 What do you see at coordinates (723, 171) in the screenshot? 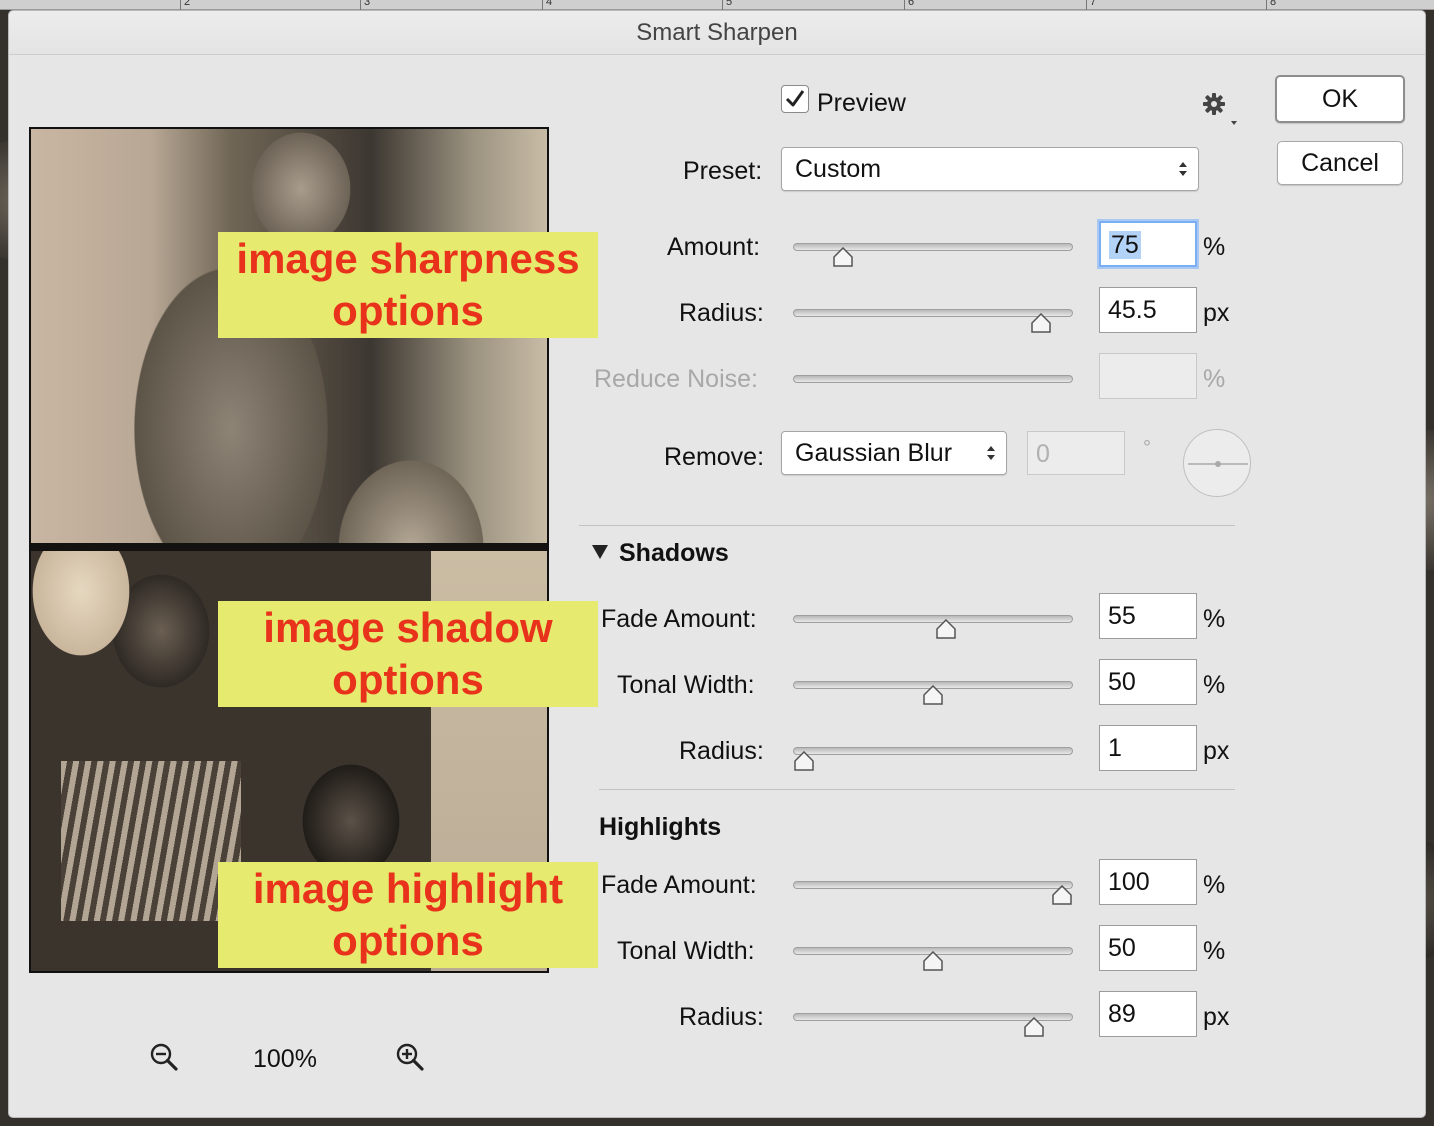
I see `preset-label: Preset:` at bounding box center [723, 171].